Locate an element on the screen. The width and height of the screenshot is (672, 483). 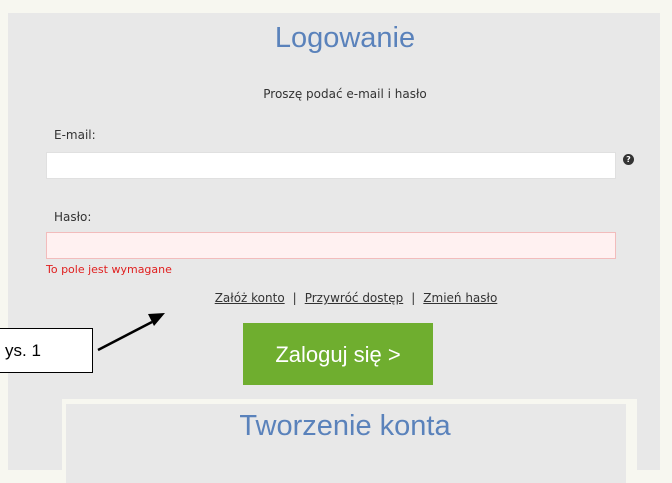
question-icon: ? is located at coordinates (628, 159).